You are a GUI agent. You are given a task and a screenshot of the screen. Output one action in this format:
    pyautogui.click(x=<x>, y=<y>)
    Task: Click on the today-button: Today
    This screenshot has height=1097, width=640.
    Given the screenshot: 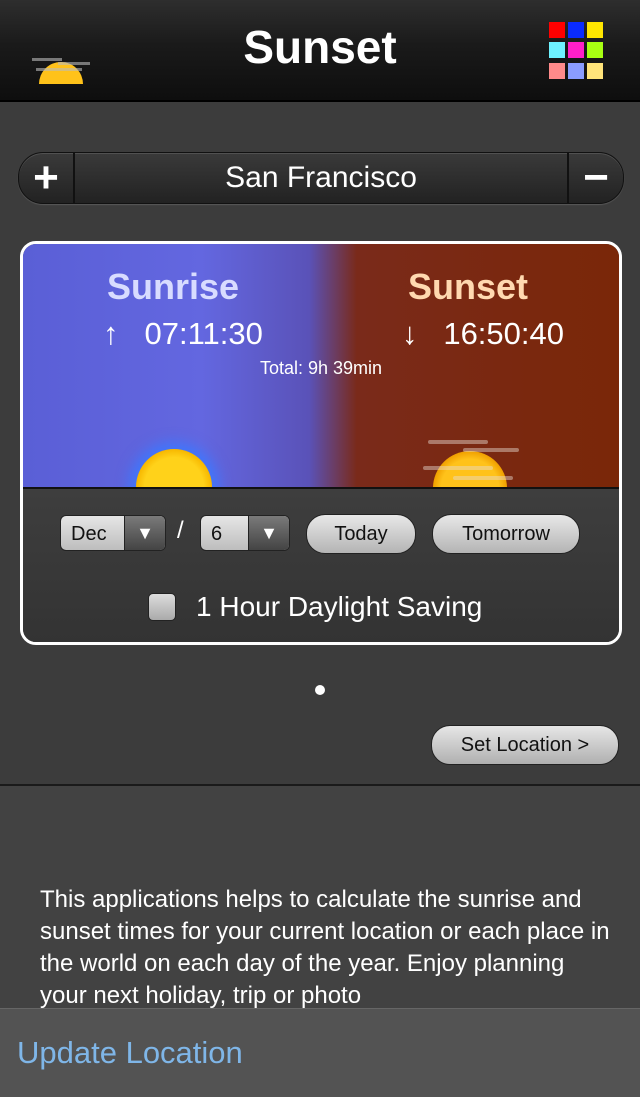 What is the action you would take?
    pyautogui.click(x=361, y=534)
    